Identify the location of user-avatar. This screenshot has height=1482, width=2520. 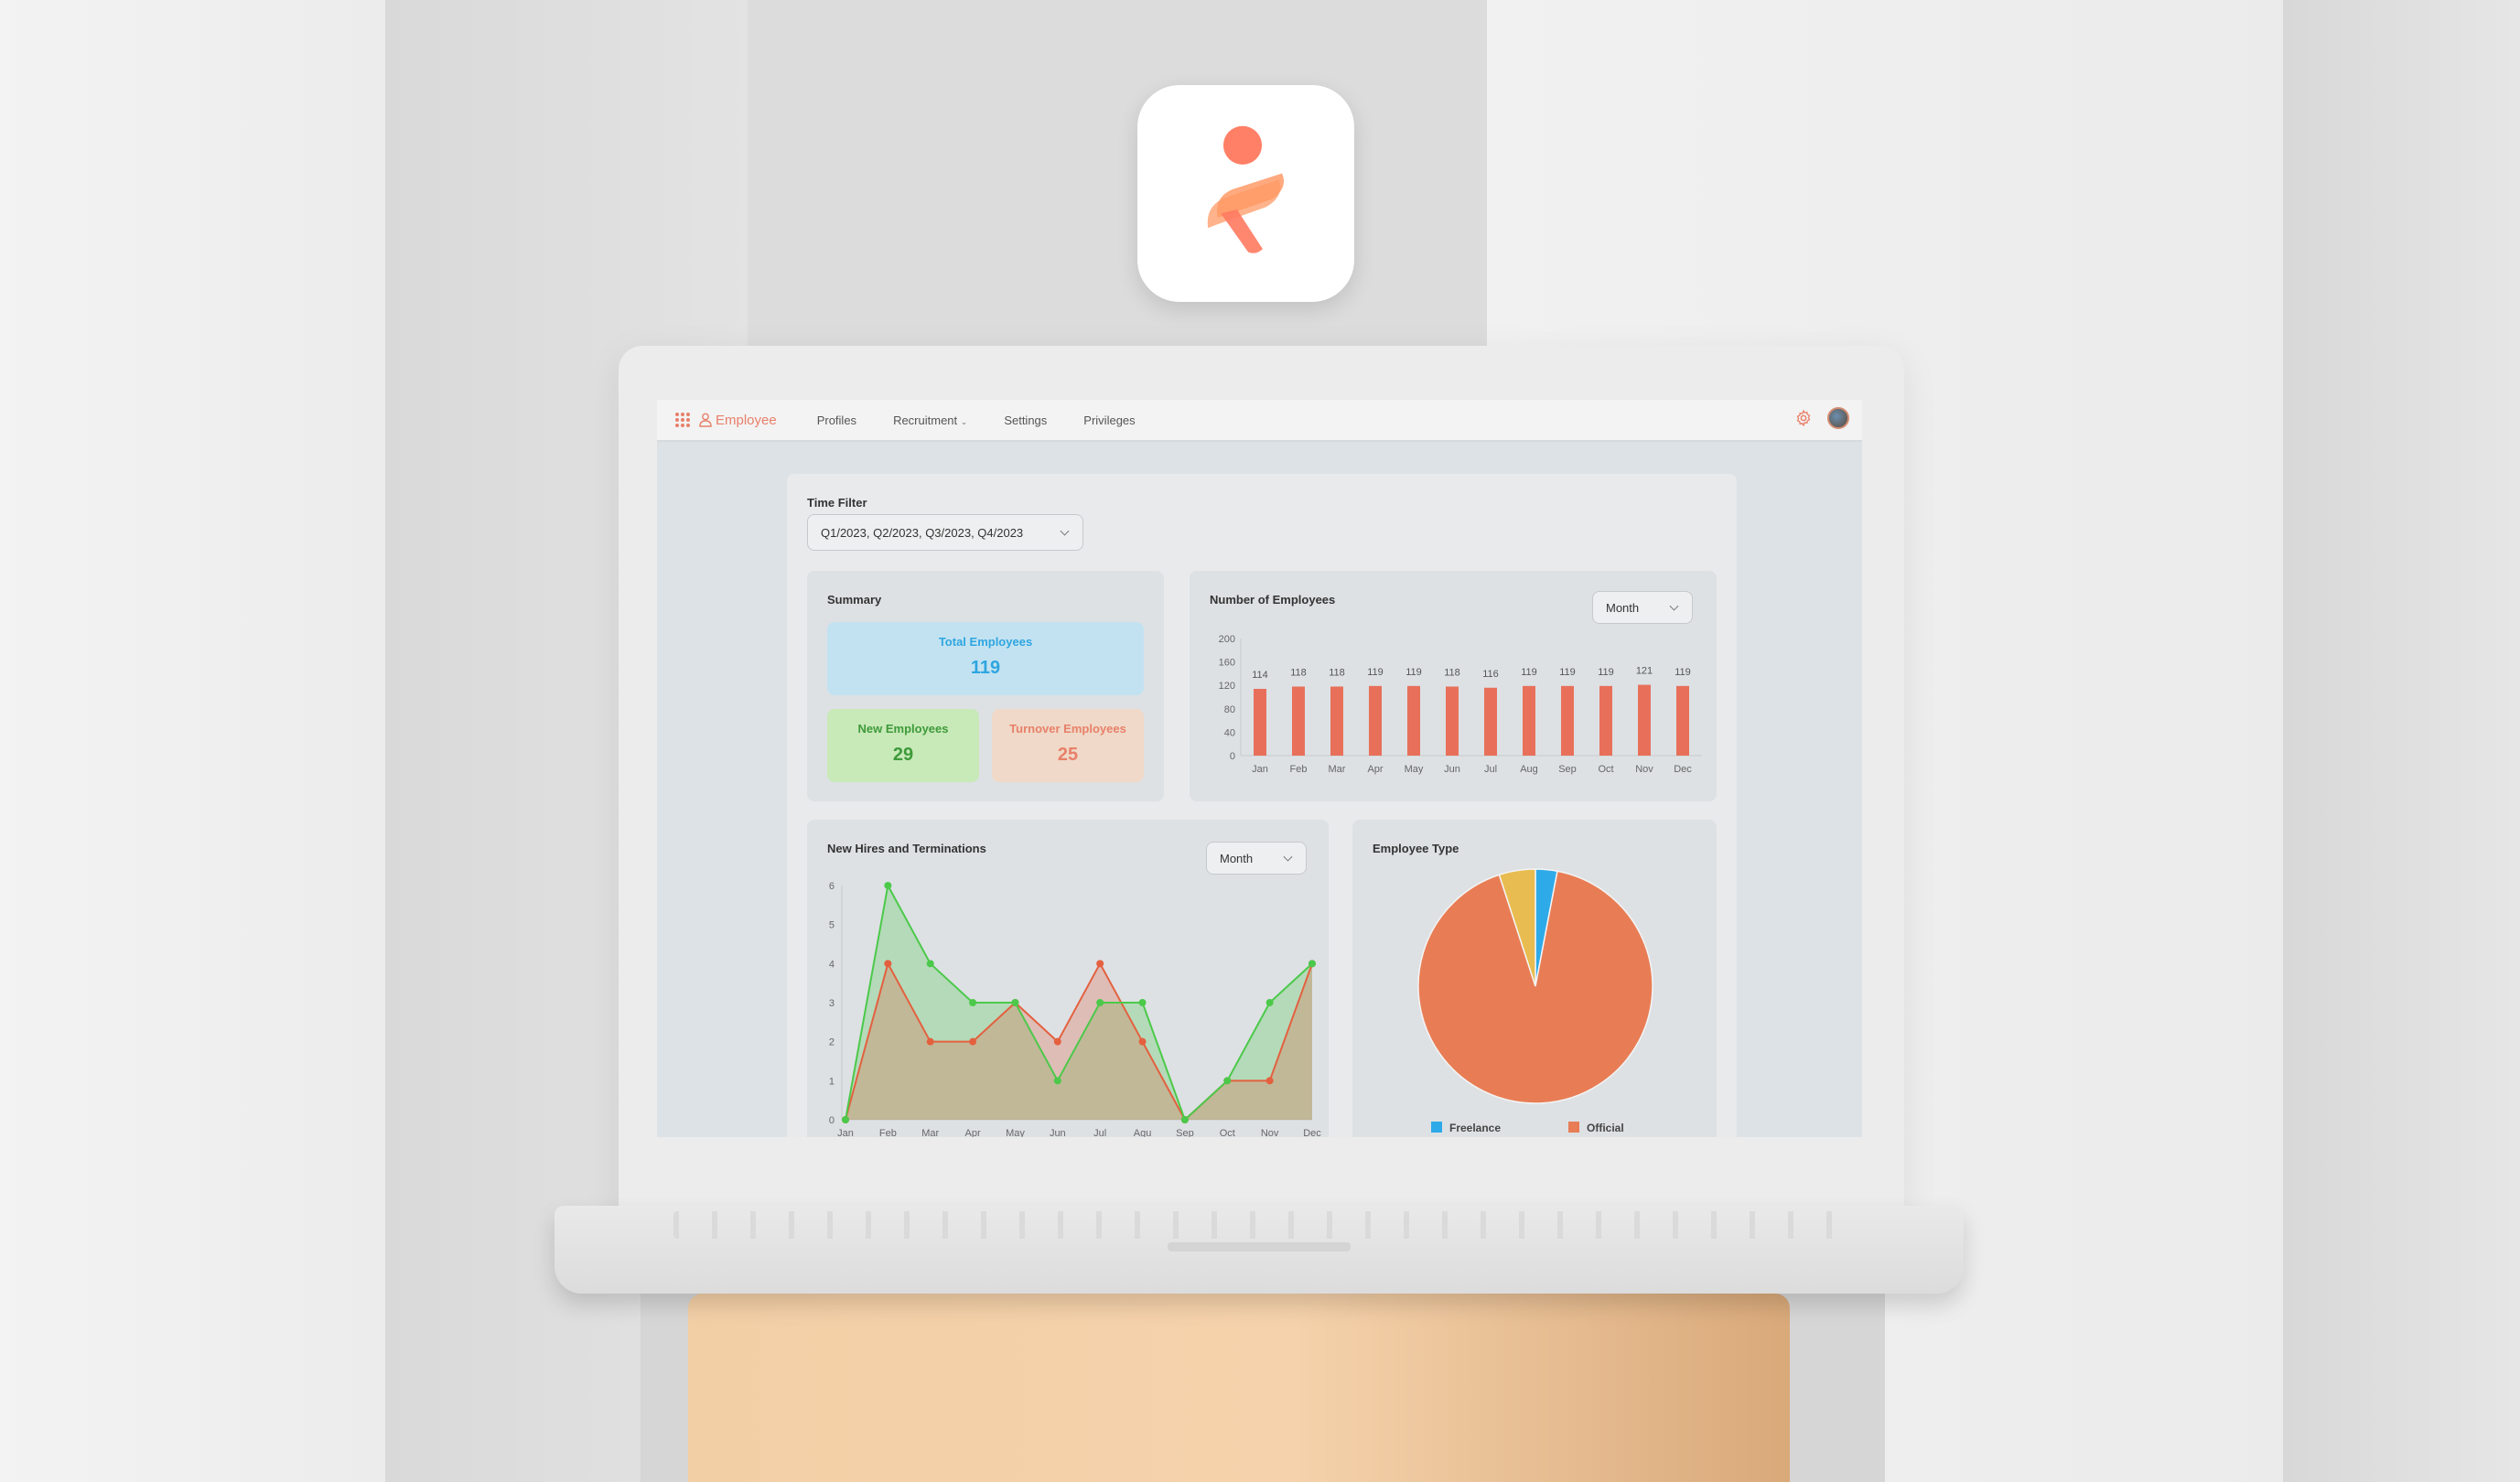
(1838, 418).